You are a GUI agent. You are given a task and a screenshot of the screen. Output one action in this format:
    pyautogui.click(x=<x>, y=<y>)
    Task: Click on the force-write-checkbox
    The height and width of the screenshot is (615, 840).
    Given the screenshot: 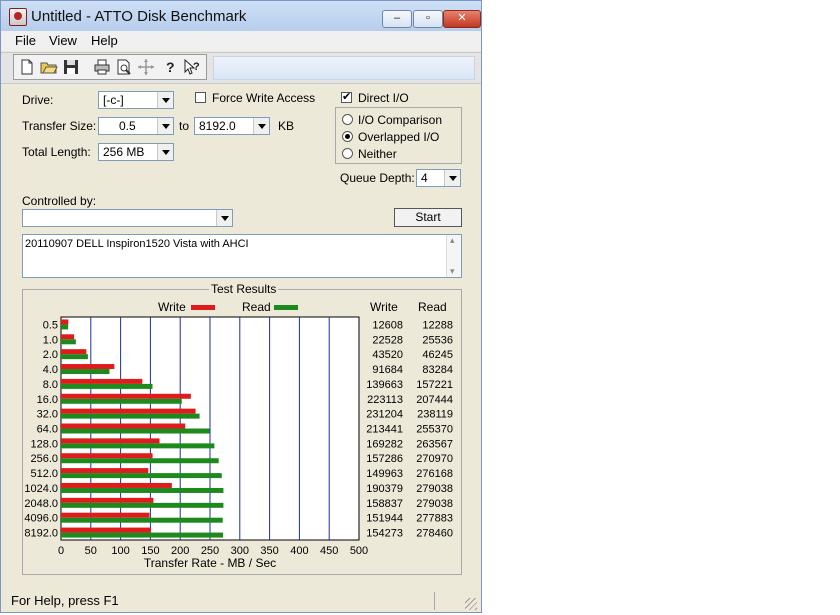 What is the action you would take?
    pyautogui.click(x=200, y=97)
    